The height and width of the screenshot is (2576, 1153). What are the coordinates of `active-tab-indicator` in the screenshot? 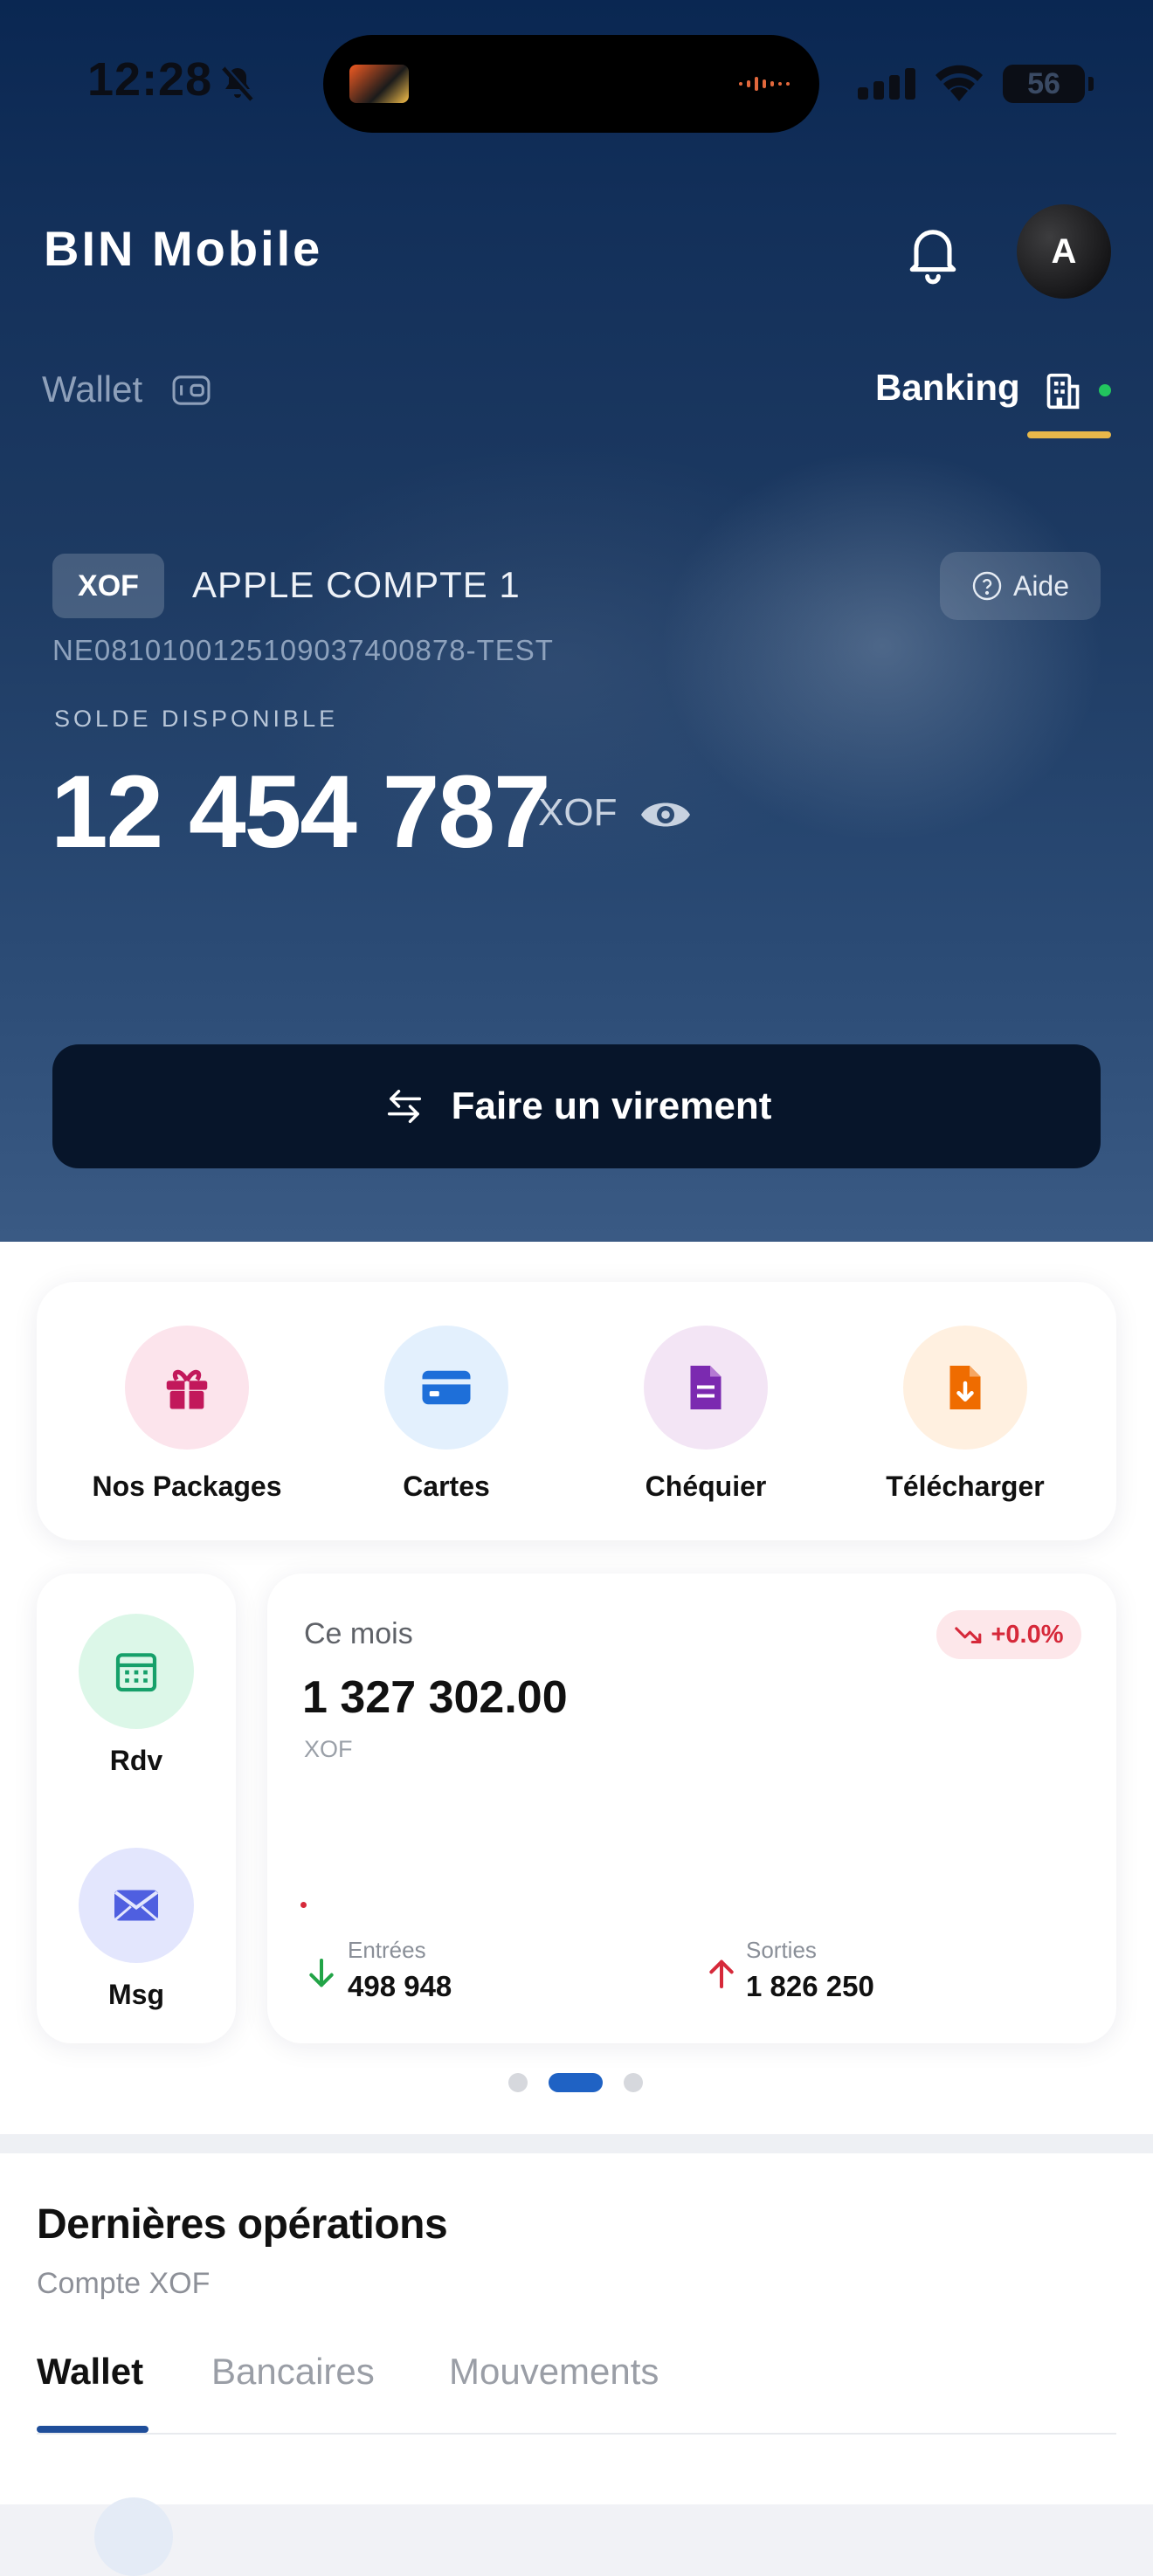 It's located at (92, 2429).